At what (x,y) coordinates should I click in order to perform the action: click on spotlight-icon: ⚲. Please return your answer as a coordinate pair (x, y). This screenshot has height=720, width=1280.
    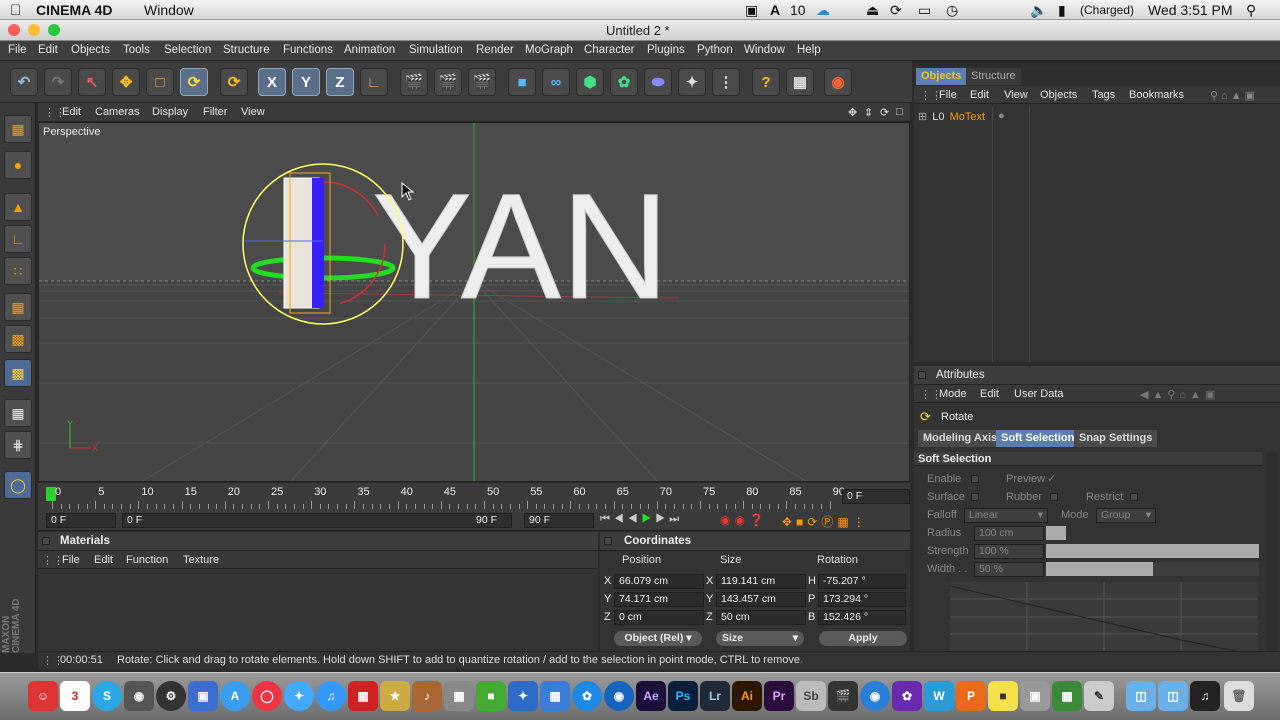
    Looking at the image, I should click on (1251, 10).